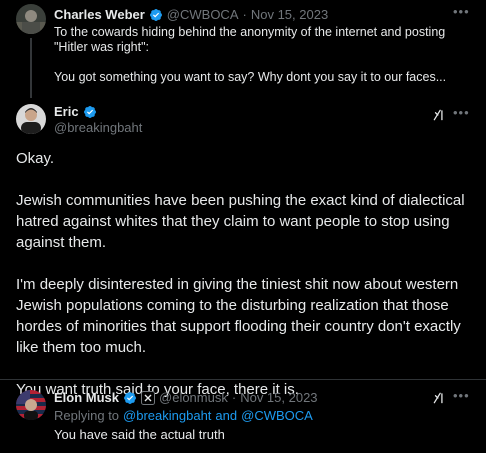  What do you see at coordinates (66, 111) in the screenshot?
I see `display-name: Eric` at bounding box center [66, 111].